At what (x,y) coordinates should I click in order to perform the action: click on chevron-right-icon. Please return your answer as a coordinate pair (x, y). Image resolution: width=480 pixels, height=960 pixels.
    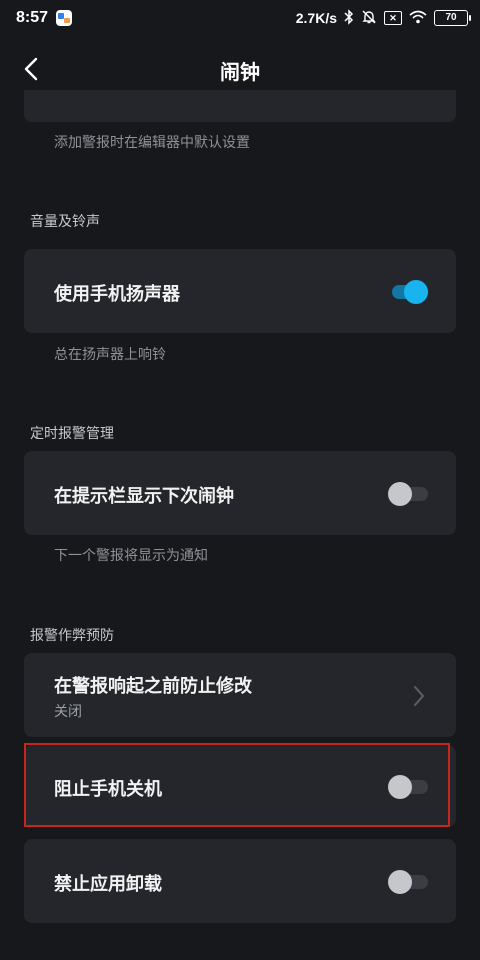
    Looking at the image, I should click on (419, 696).